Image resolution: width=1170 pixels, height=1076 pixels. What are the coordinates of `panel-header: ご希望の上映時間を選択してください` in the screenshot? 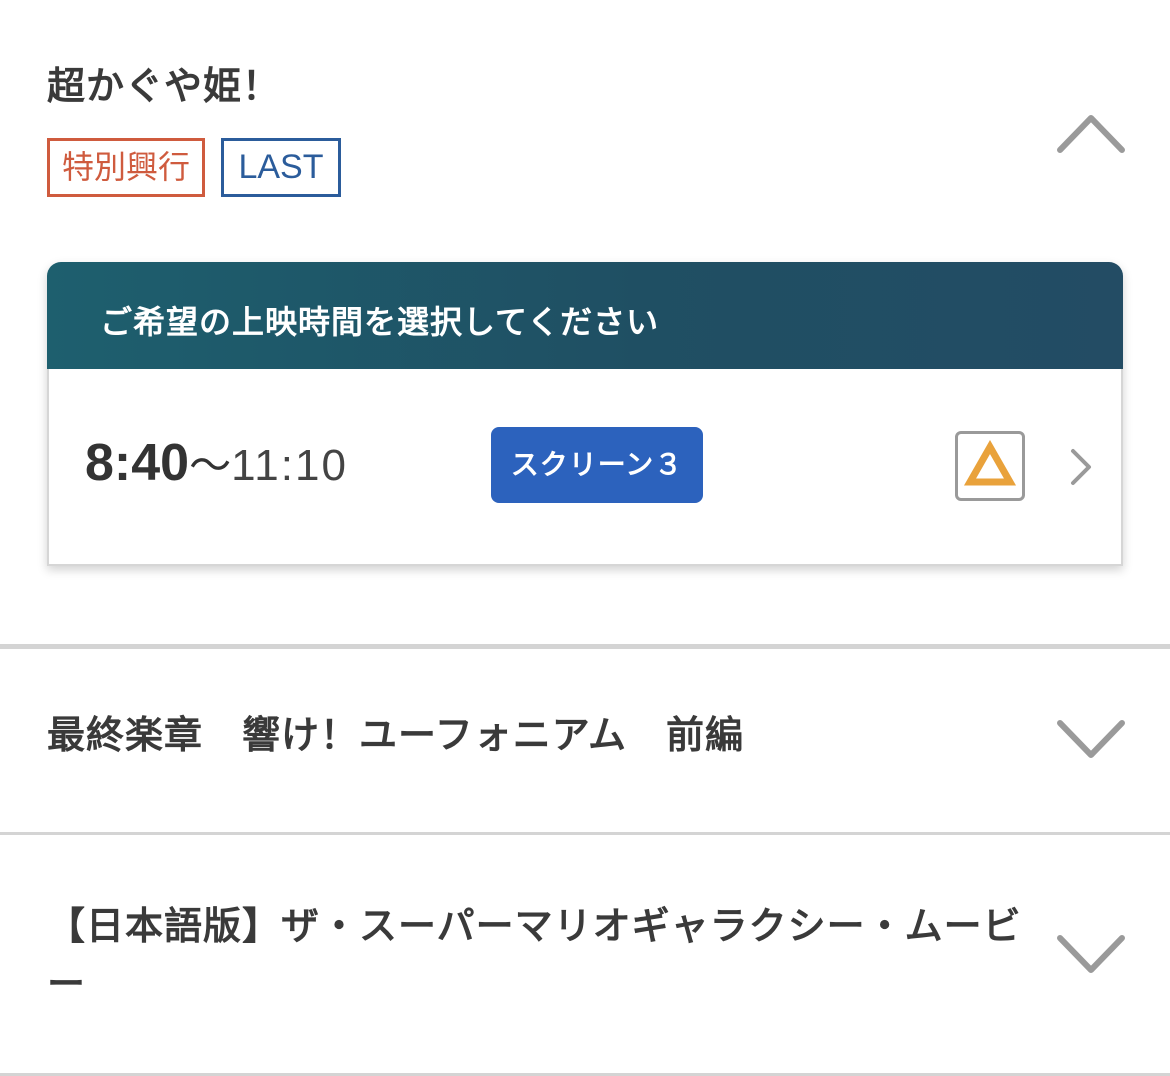 It's located at (585, 315).